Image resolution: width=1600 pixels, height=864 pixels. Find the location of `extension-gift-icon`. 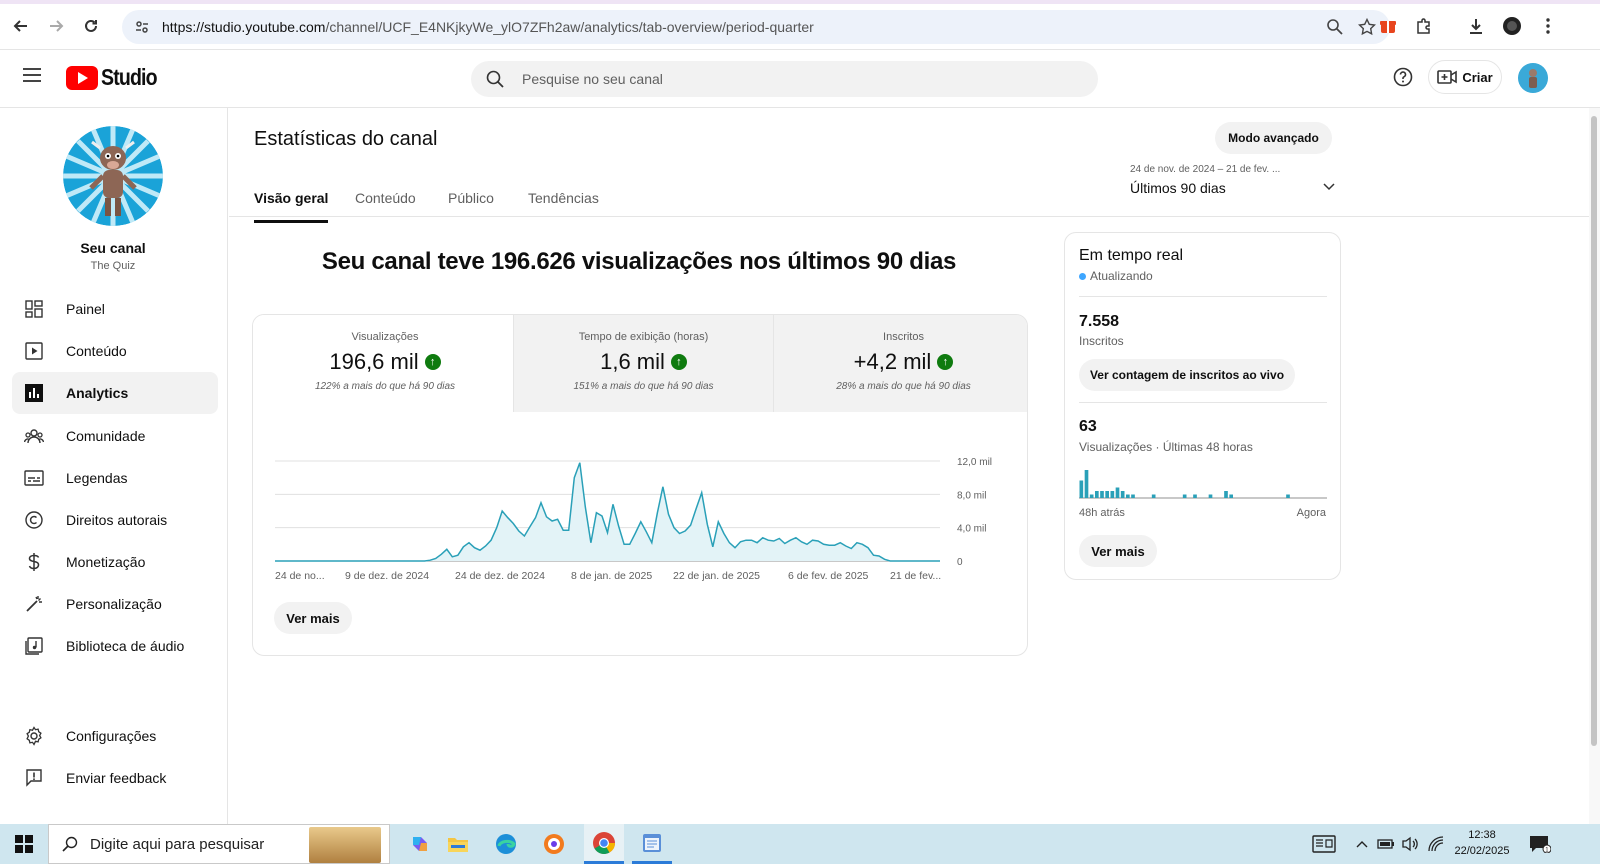

extension-gift-icon is located at coordinates (1388, 26).